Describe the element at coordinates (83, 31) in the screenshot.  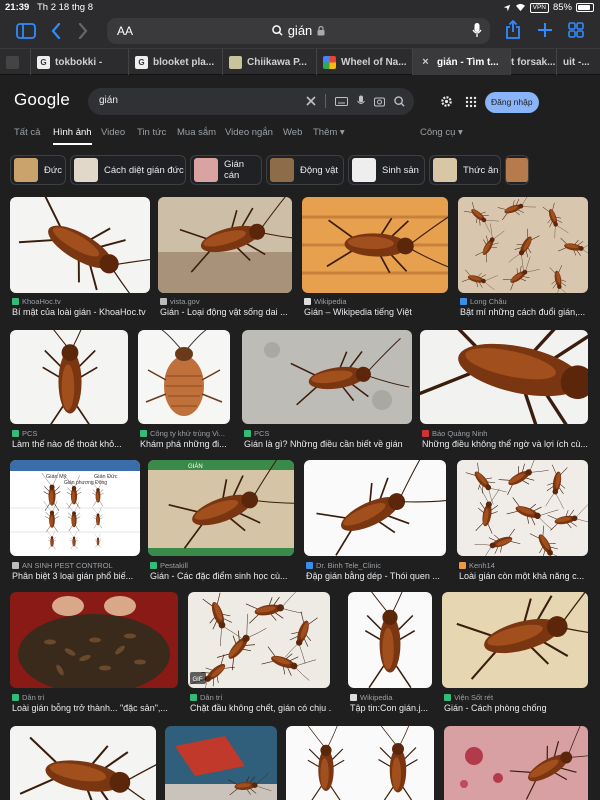
I see `forward-icon` at that location.